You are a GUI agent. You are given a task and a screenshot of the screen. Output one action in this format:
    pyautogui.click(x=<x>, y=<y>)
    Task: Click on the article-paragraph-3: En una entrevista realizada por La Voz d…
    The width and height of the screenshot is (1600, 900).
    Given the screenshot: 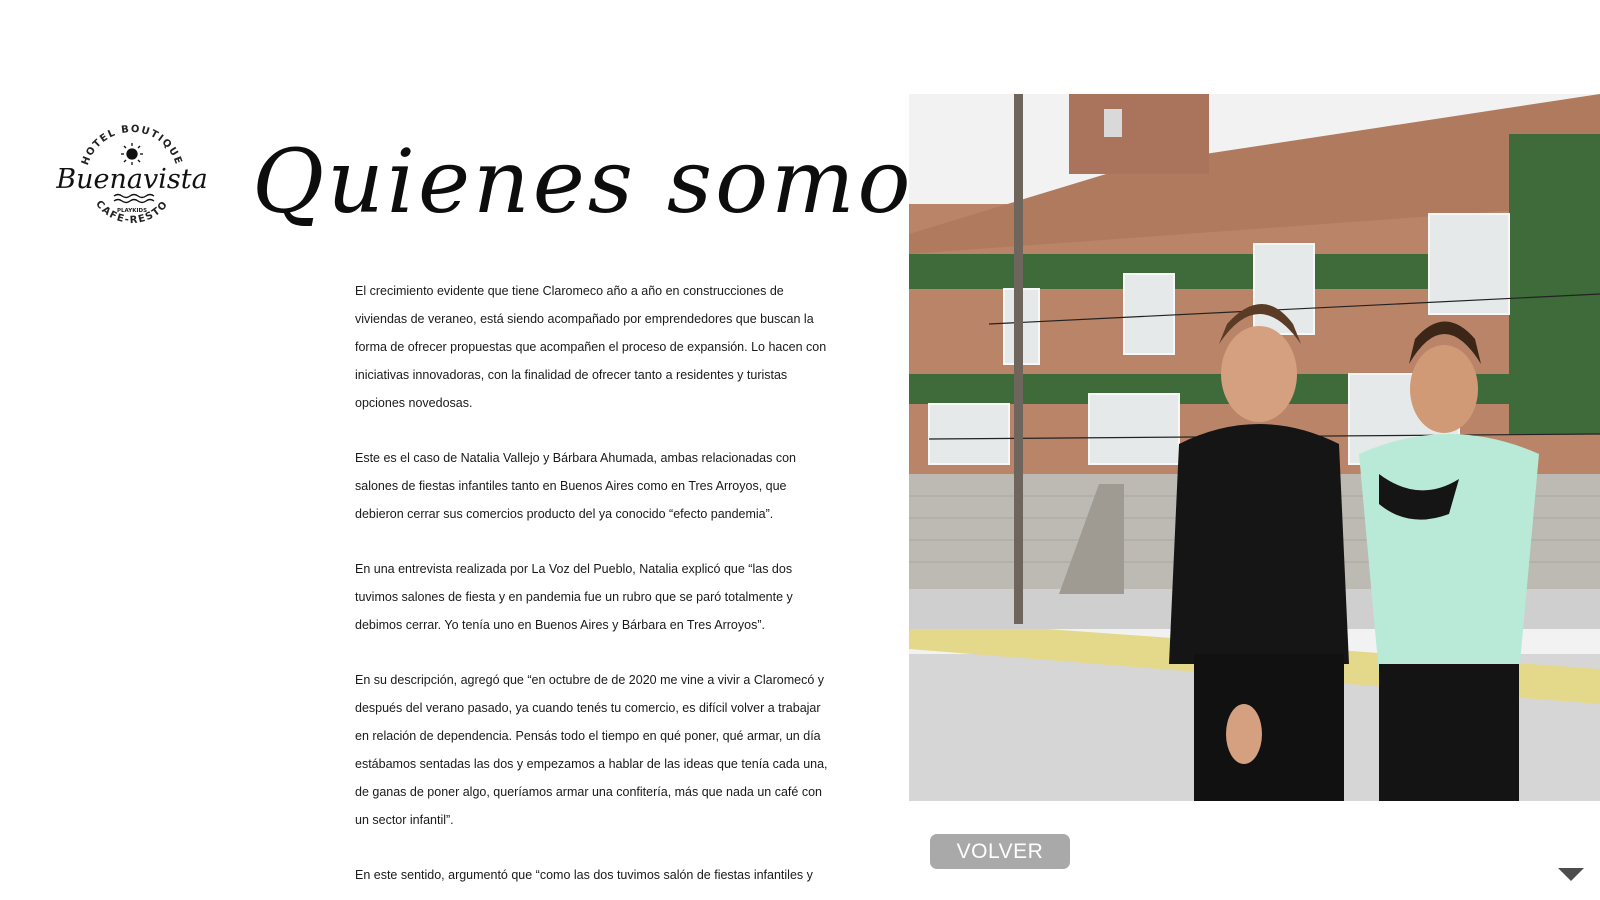 What is the action you would take?
    pyautogui.click(x=574, y=597)
    